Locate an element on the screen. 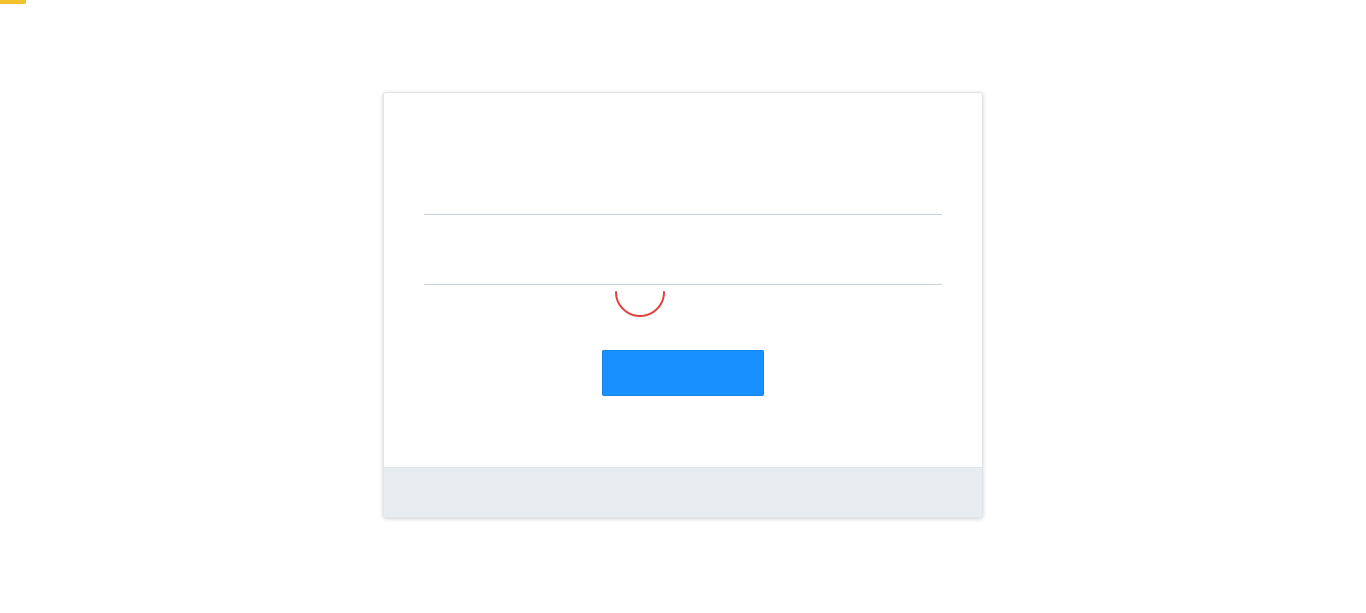  username-field is located at coordinates (683, 195).